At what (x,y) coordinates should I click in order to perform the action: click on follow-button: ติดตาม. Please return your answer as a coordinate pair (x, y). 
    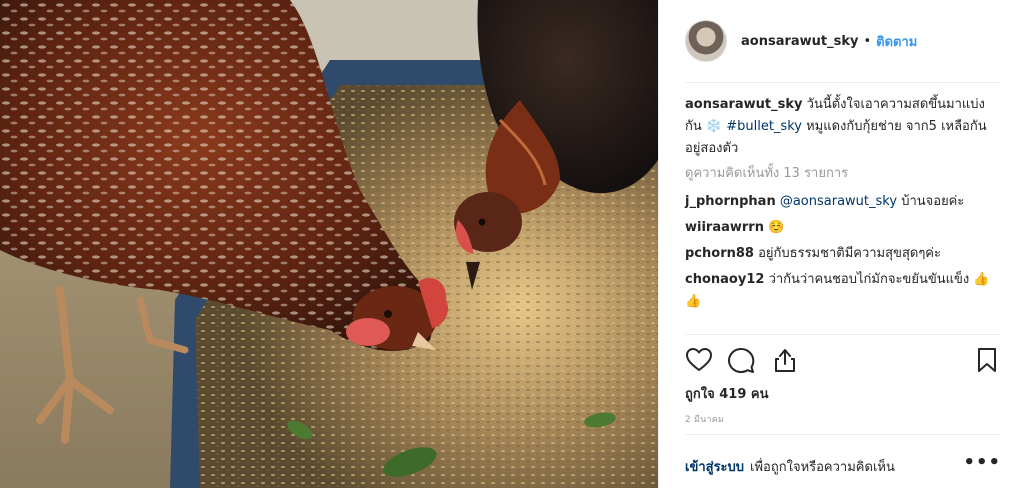
    Looking at the image, I should click on (896, 41).